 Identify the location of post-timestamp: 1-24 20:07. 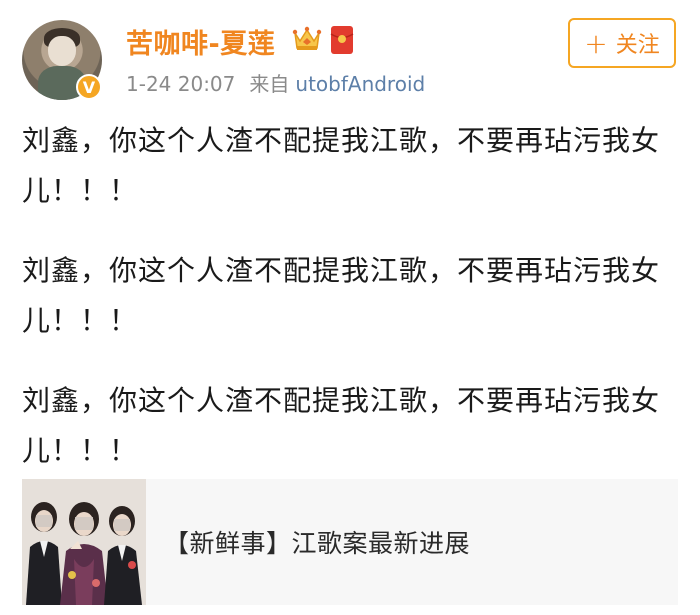
(181, 84).